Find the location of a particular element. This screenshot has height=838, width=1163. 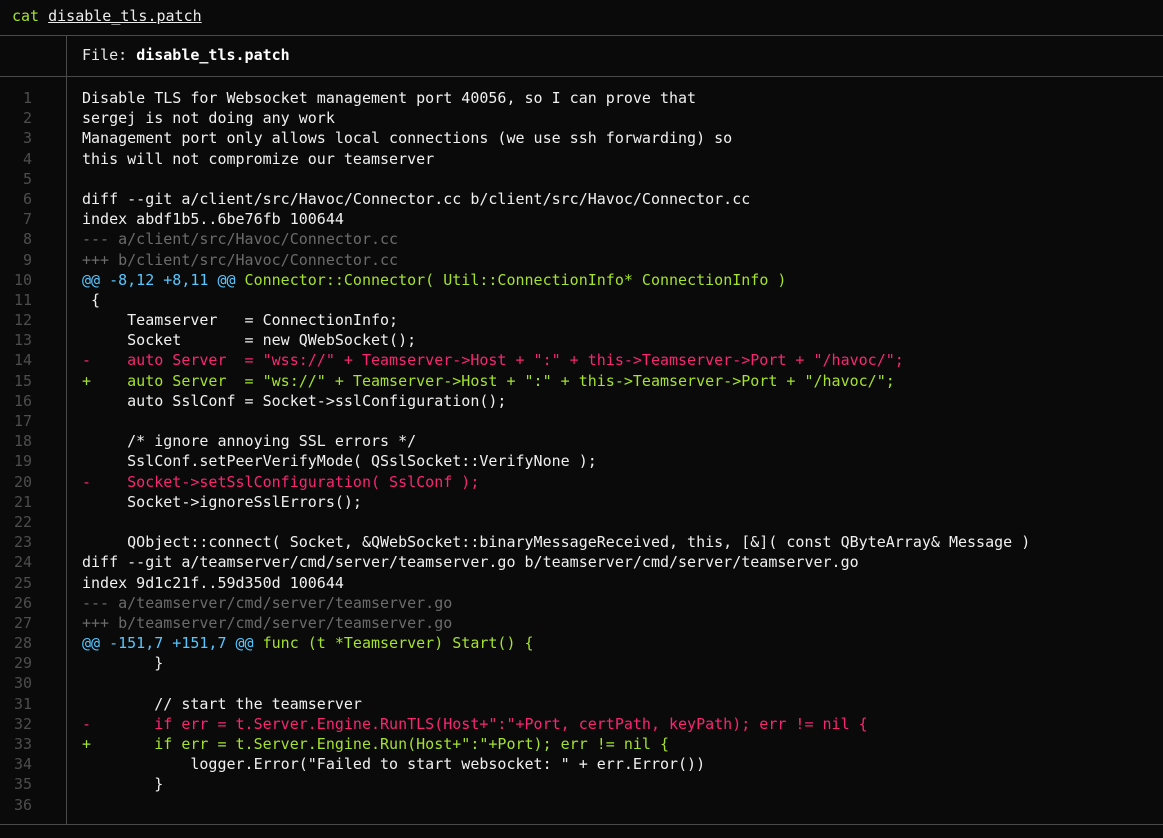

line-text: { is located at coordinates (91, 299).